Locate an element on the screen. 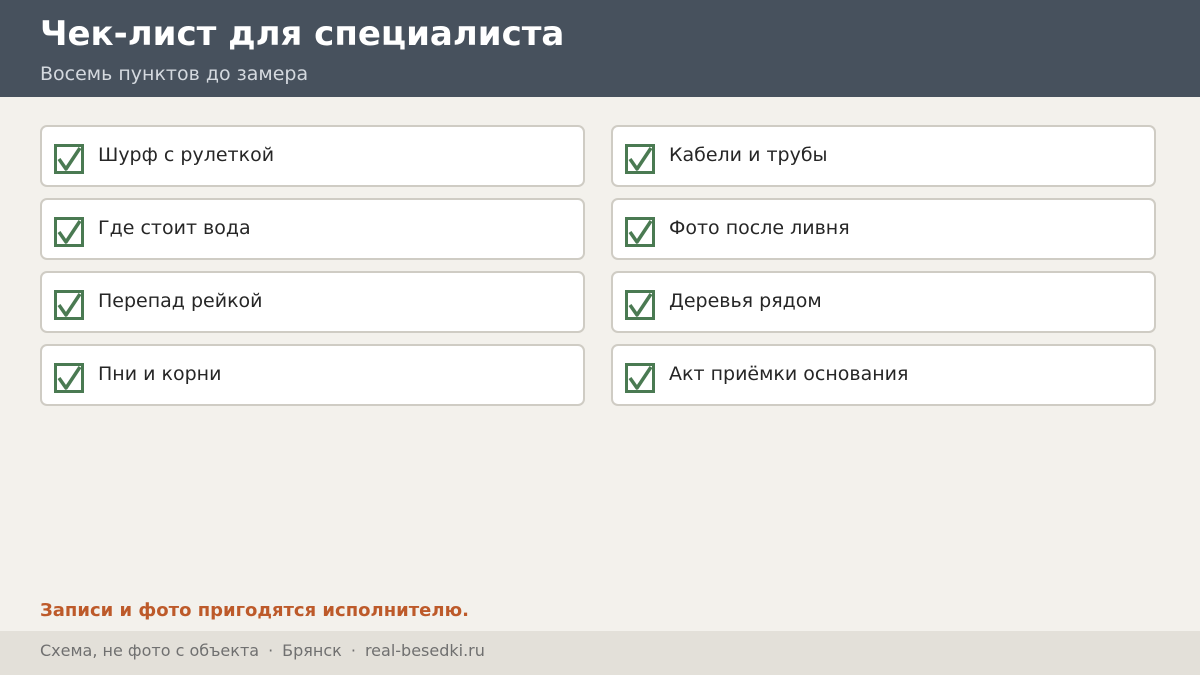  checklist-item-label: Шурф с рулеткой is located at coordinates (186, 155).